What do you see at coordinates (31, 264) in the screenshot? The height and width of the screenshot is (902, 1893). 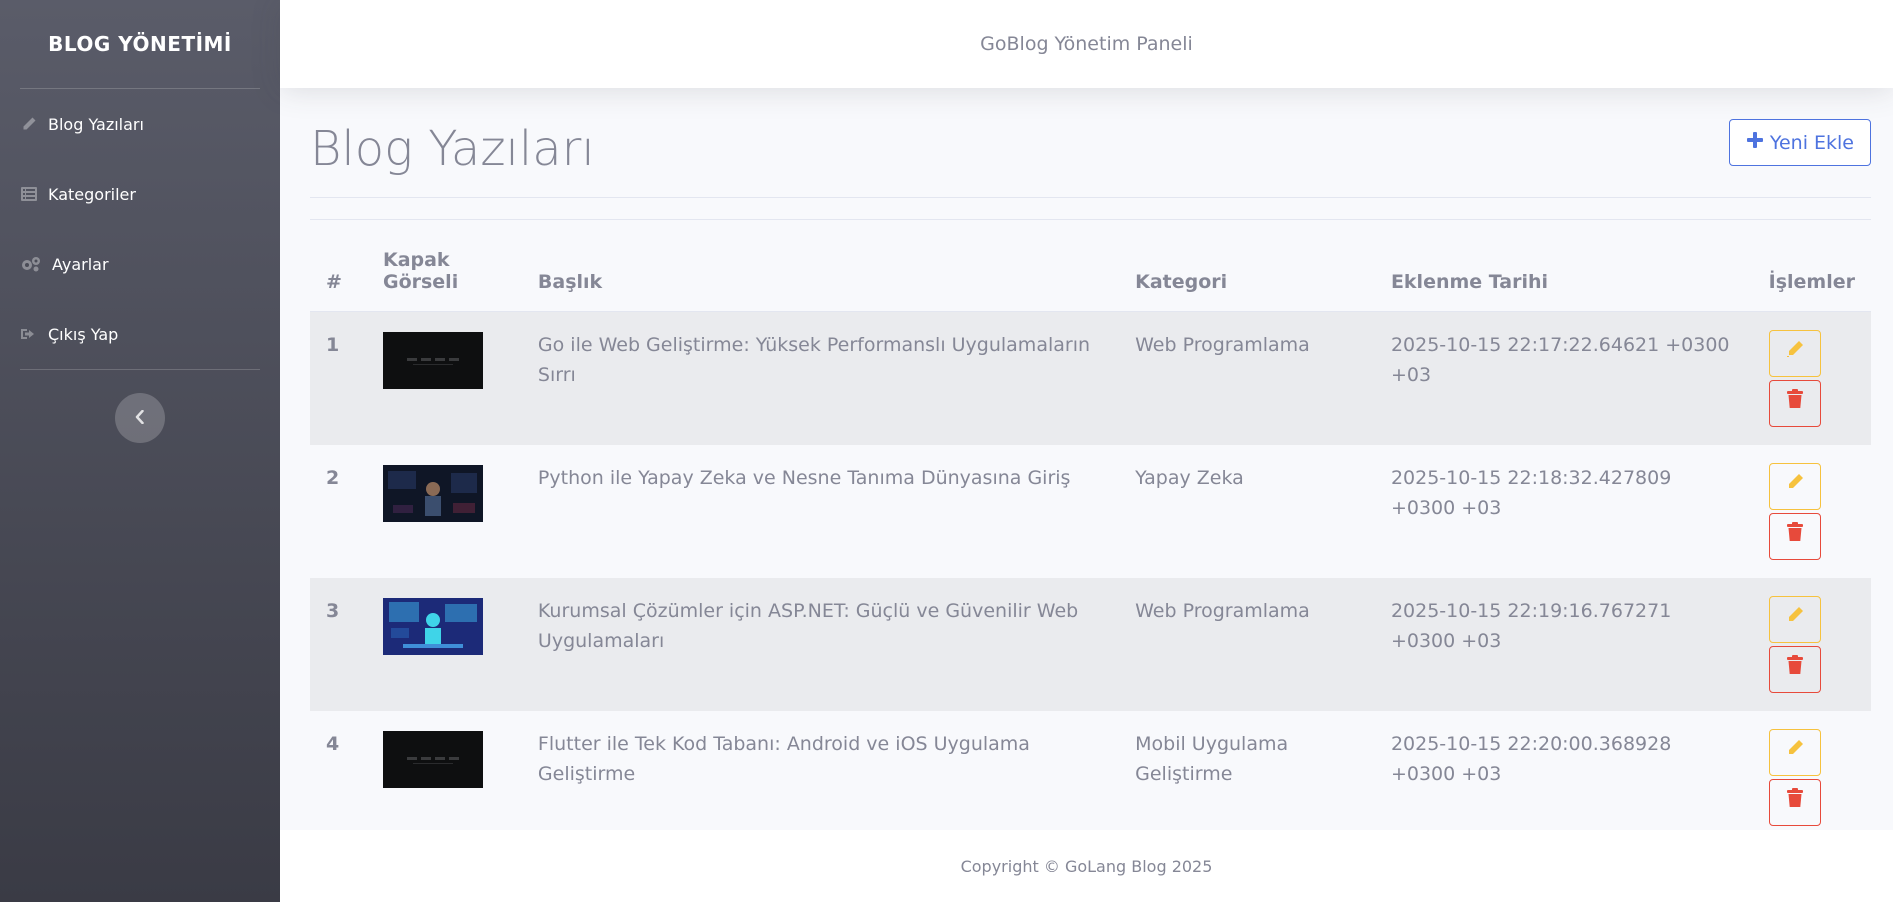 I see `gears-icon` at bounding box center [31, 264].